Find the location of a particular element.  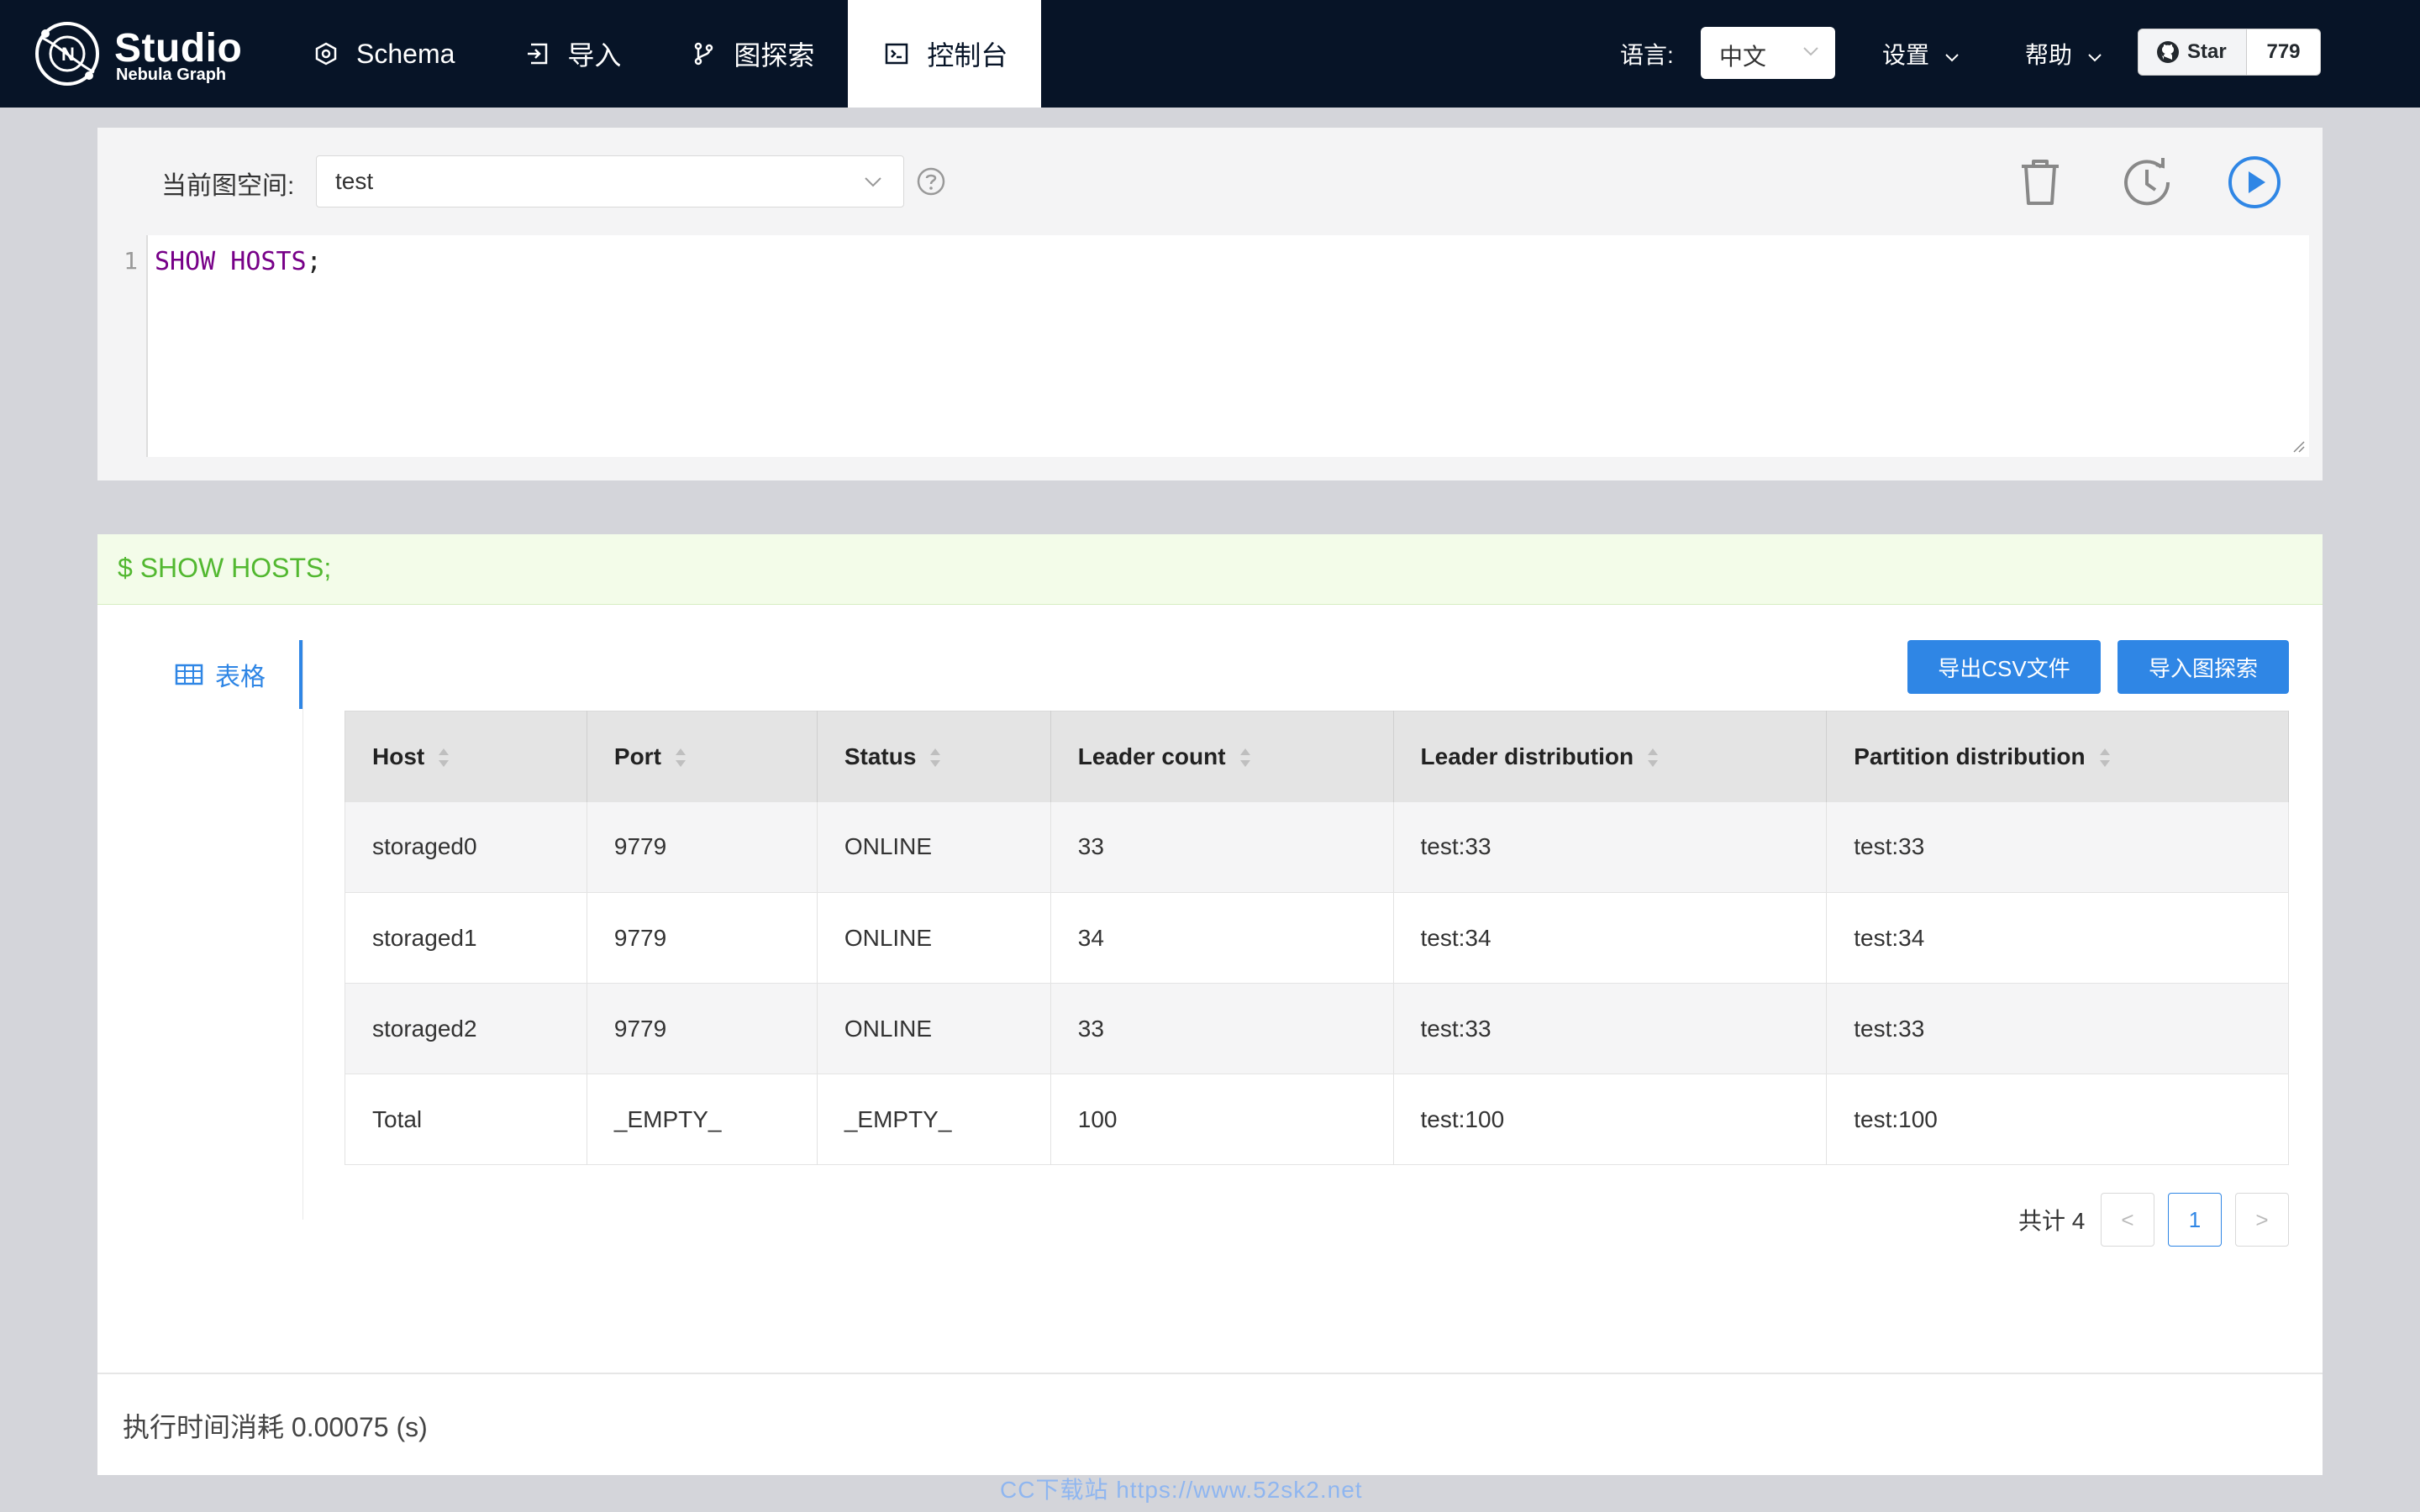

svg-text: N is located at coordinates (68, 54).